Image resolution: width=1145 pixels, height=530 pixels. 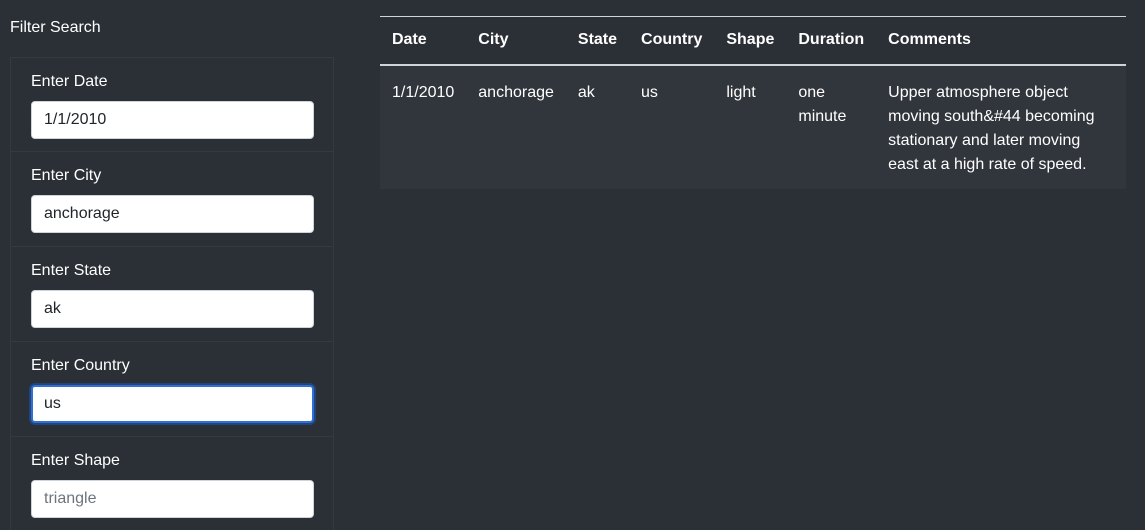 I want to click on city-label: Enter City, so click(x=66, y=175).